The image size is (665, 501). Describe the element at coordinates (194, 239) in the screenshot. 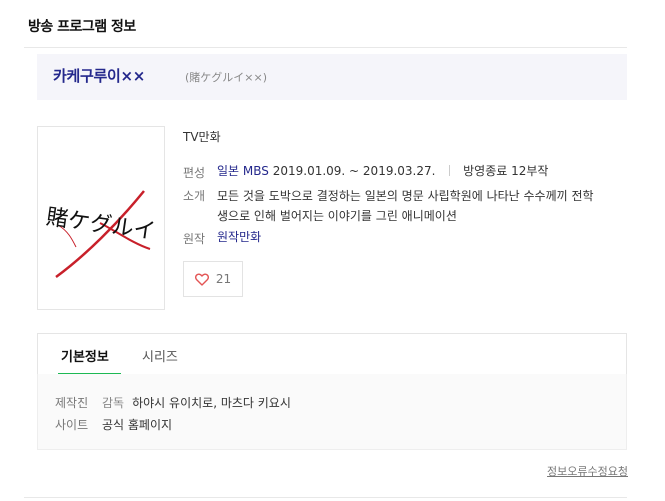

I see `original-label: 원작` at that location.